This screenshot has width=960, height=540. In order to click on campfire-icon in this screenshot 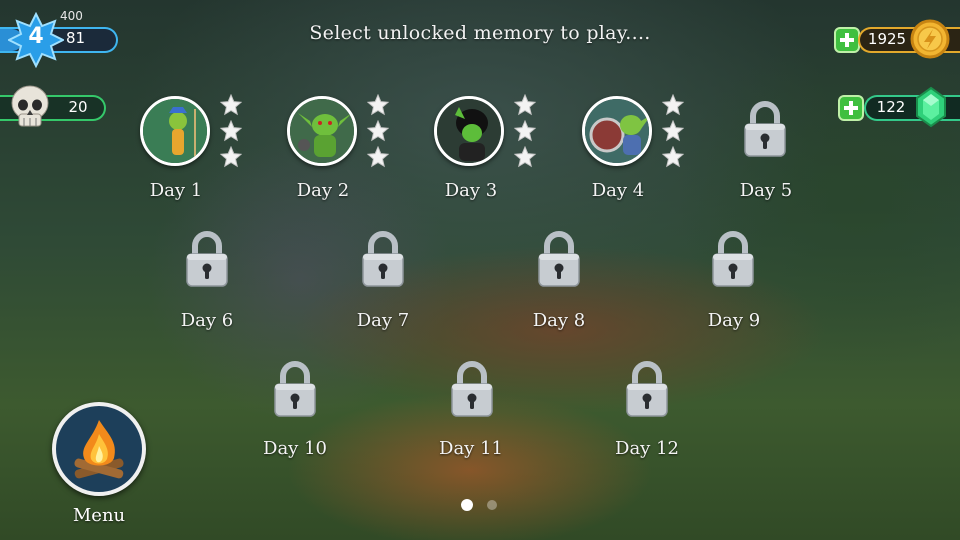, I will do `click(99, 449)`.